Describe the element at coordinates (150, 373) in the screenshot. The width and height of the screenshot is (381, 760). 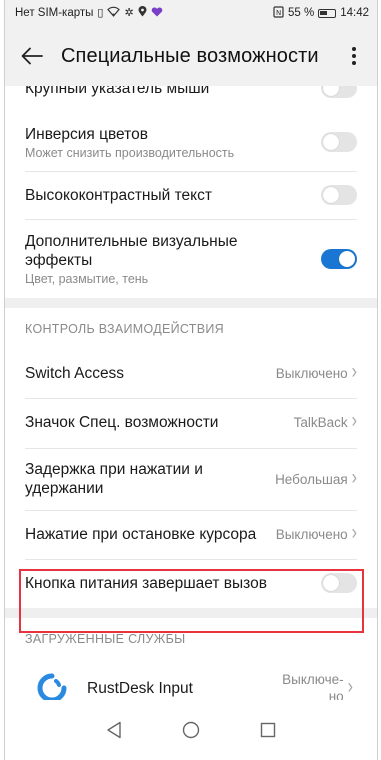
I see `setting-text: Switch Access` at that location.